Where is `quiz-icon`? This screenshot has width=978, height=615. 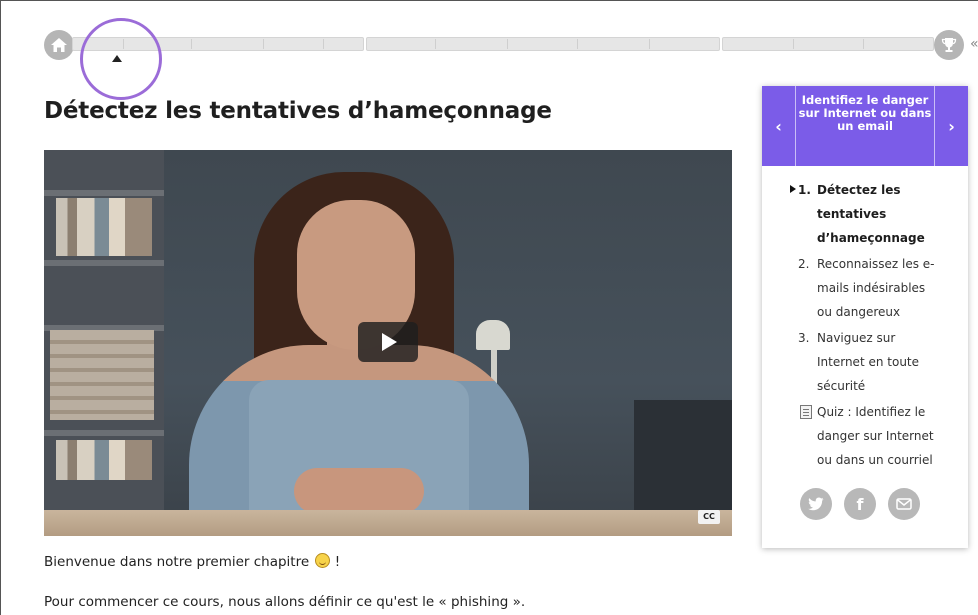
quiz-icon is located at coordinates (806, 412).